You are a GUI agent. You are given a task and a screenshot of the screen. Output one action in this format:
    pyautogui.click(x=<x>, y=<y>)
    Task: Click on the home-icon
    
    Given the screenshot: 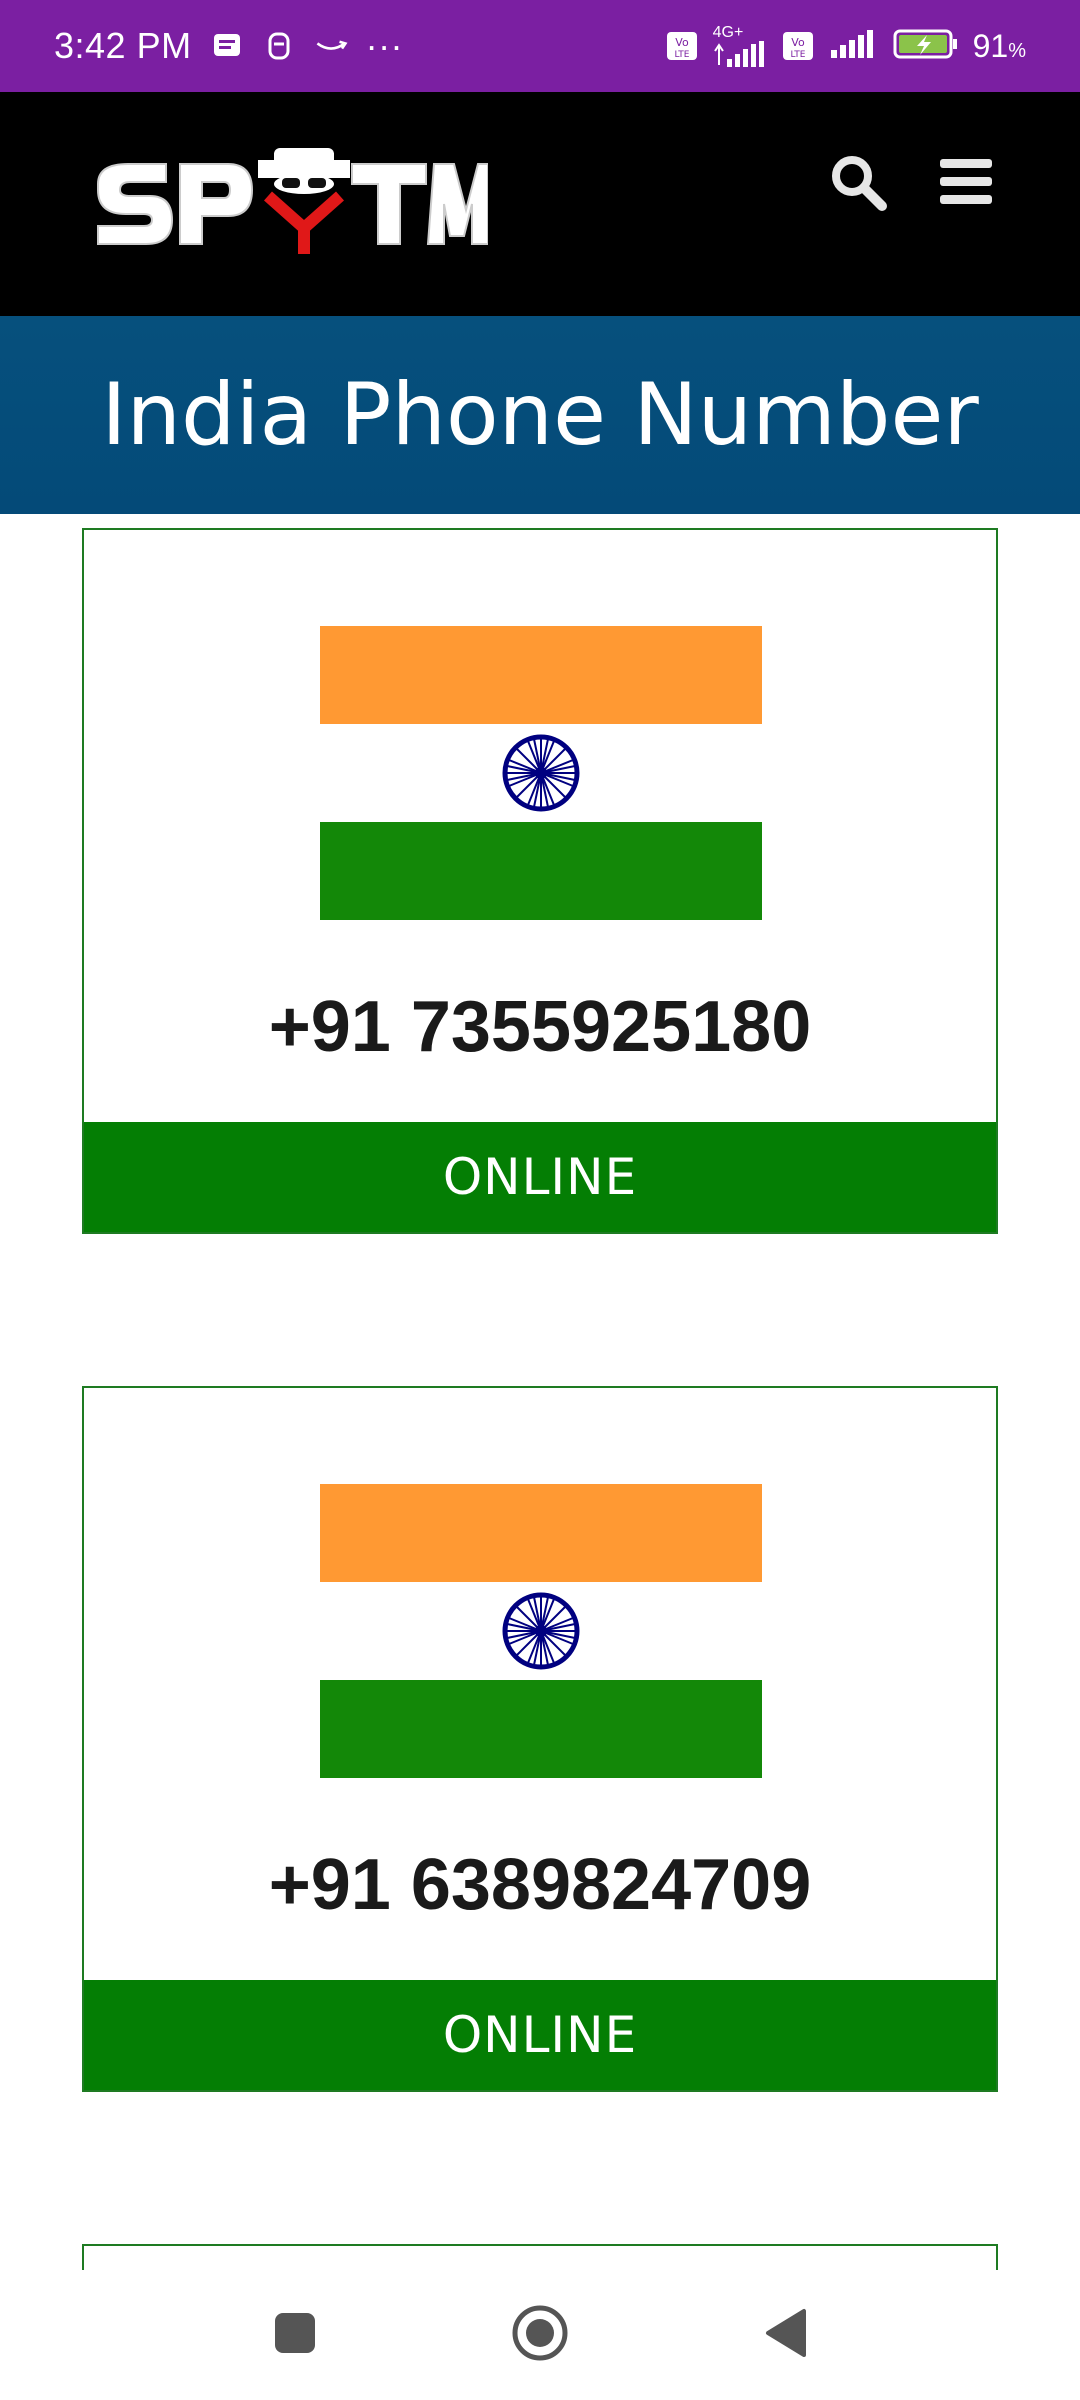 What is the action you would take?
    pyautogui.click(x=540, y=2335)
    